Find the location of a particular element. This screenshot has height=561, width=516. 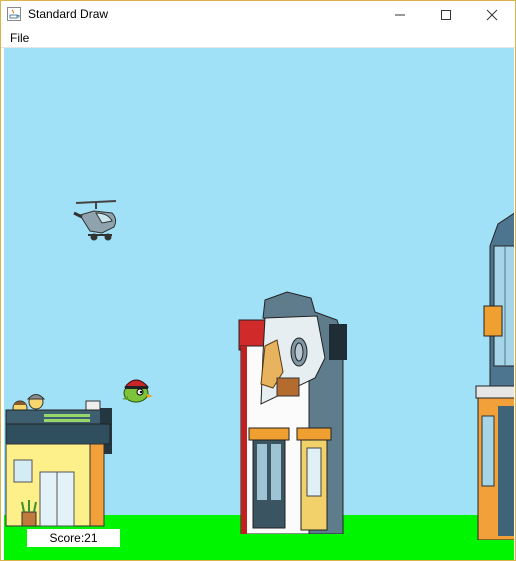

close-icon is located at coordinates (492, 14).